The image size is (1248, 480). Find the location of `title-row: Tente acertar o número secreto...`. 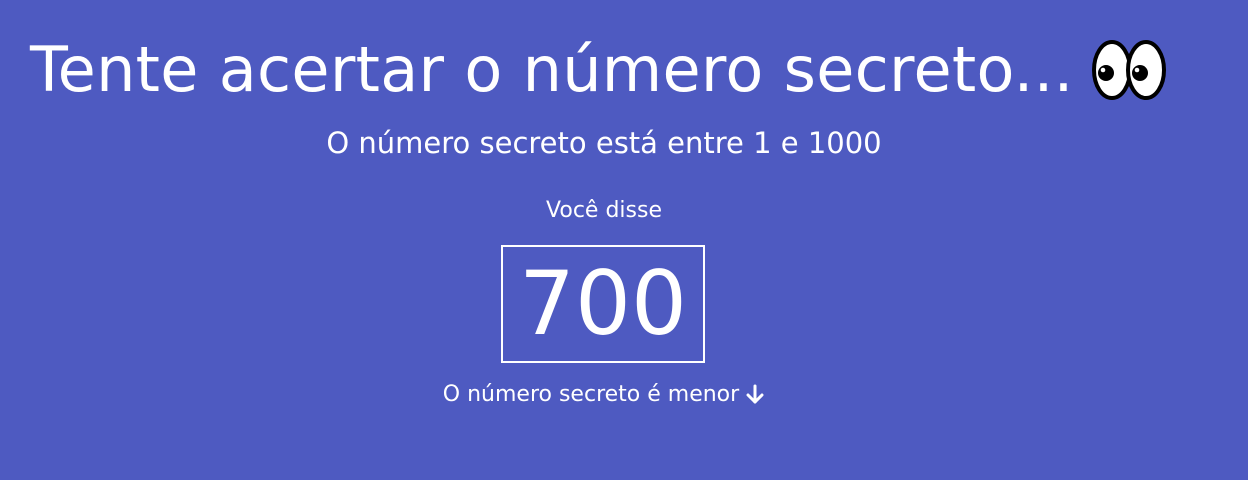

title-row: Tente acertar o número secreto... is located at coordinates (598, 70).